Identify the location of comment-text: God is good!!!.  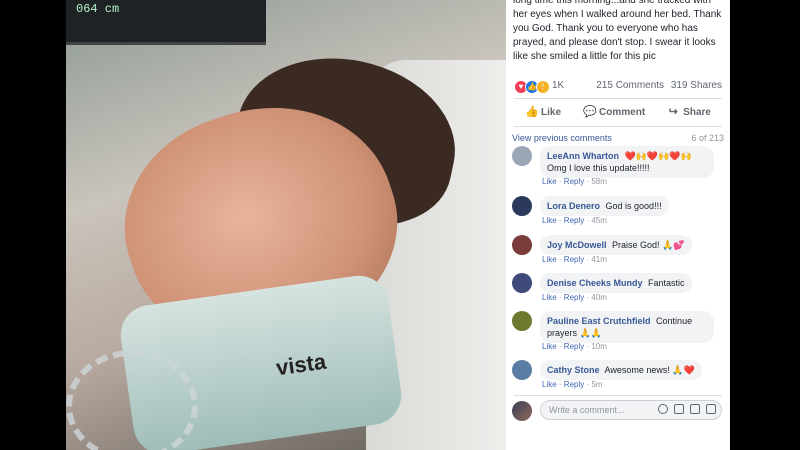
(633, 206).